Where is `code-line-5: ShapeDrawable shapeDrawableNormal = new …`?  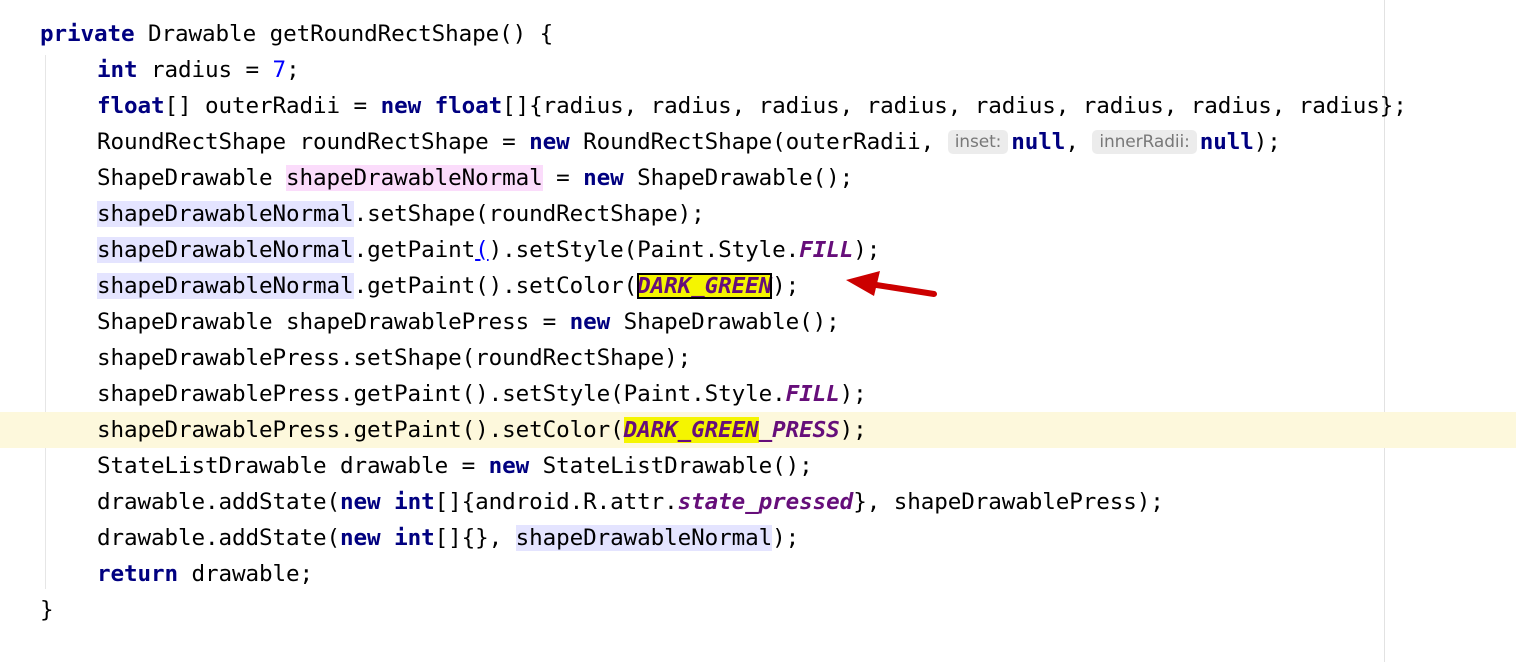 code-line-5: ShapeDrawable shapeDrawableNormal = new … is located at coordinates (758, 178).